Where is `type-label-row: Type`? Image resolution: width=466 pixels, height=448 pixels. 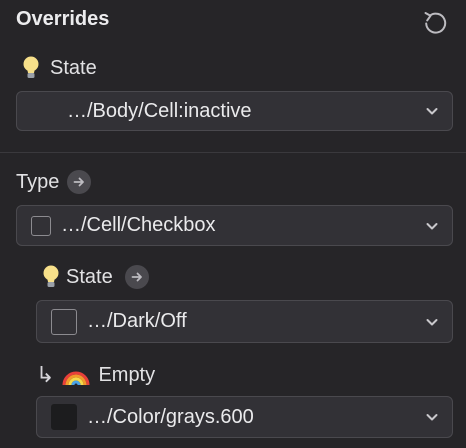 type-label-row: Type is located at coordinates (54, 182).